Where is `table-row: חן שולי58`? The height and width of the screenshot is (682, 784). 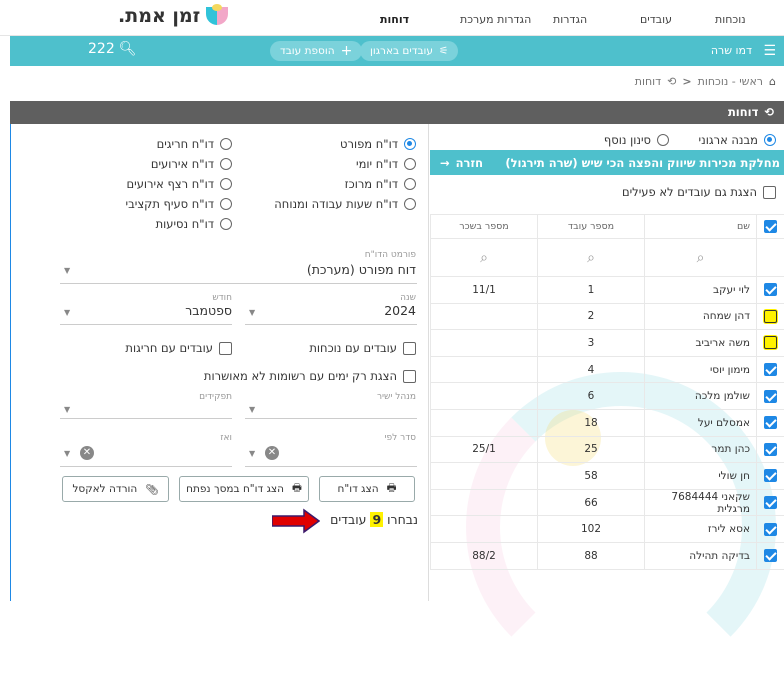 table-row: חן שולי58 is located at coordinates (607, 476).